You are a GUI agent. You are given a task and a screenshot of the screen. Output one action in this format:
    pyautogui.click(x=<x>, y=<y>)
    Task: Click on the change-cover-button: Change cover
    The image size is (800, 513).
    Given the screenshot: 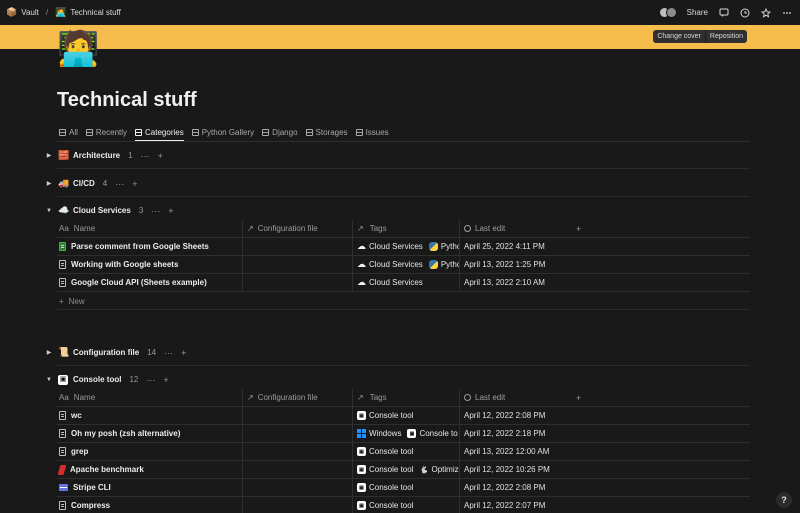 What is the action you would take?
    pyautogui.click(x=679, y=36)
    